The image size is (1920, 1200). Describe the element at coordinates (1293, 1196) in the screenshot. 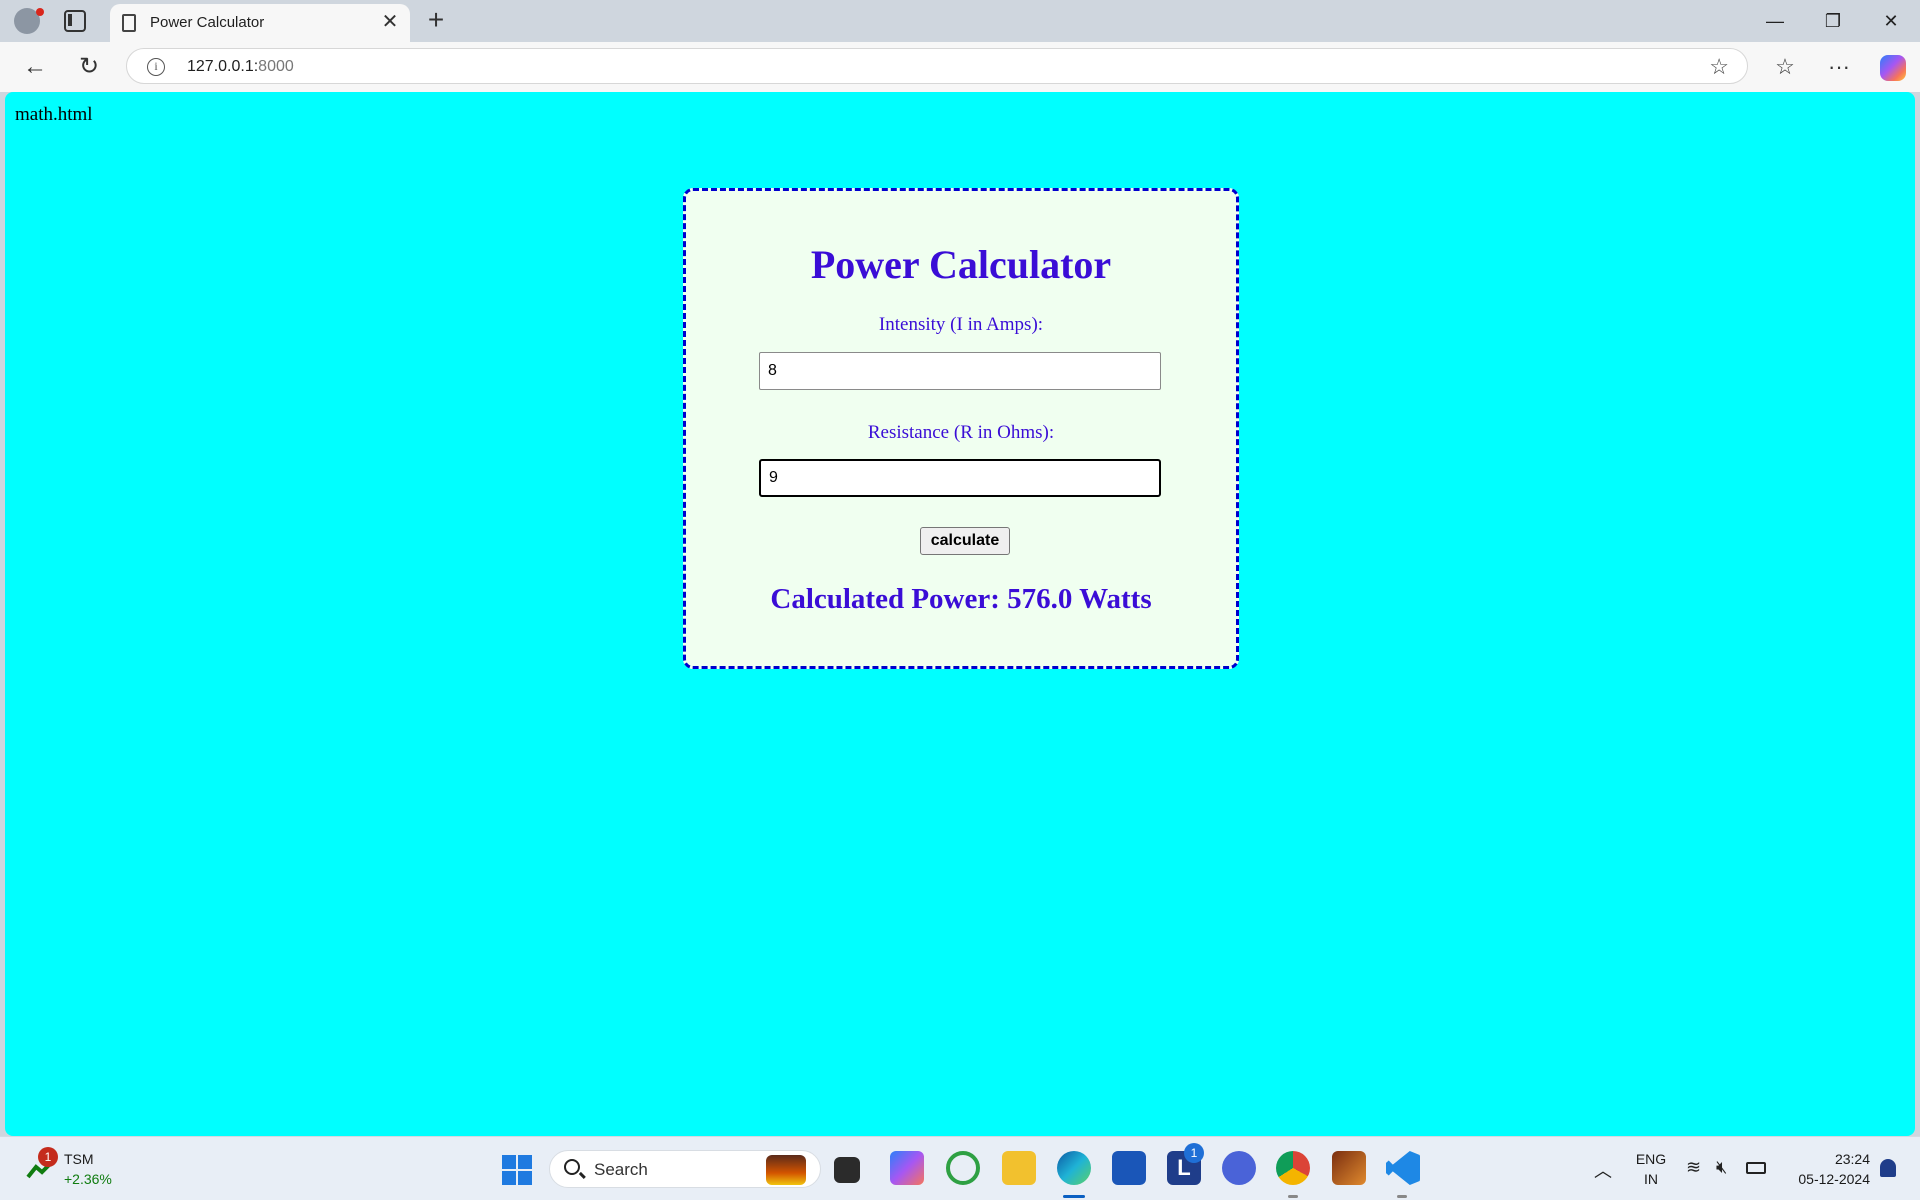

I see `chrome-running-indicator` at that location.